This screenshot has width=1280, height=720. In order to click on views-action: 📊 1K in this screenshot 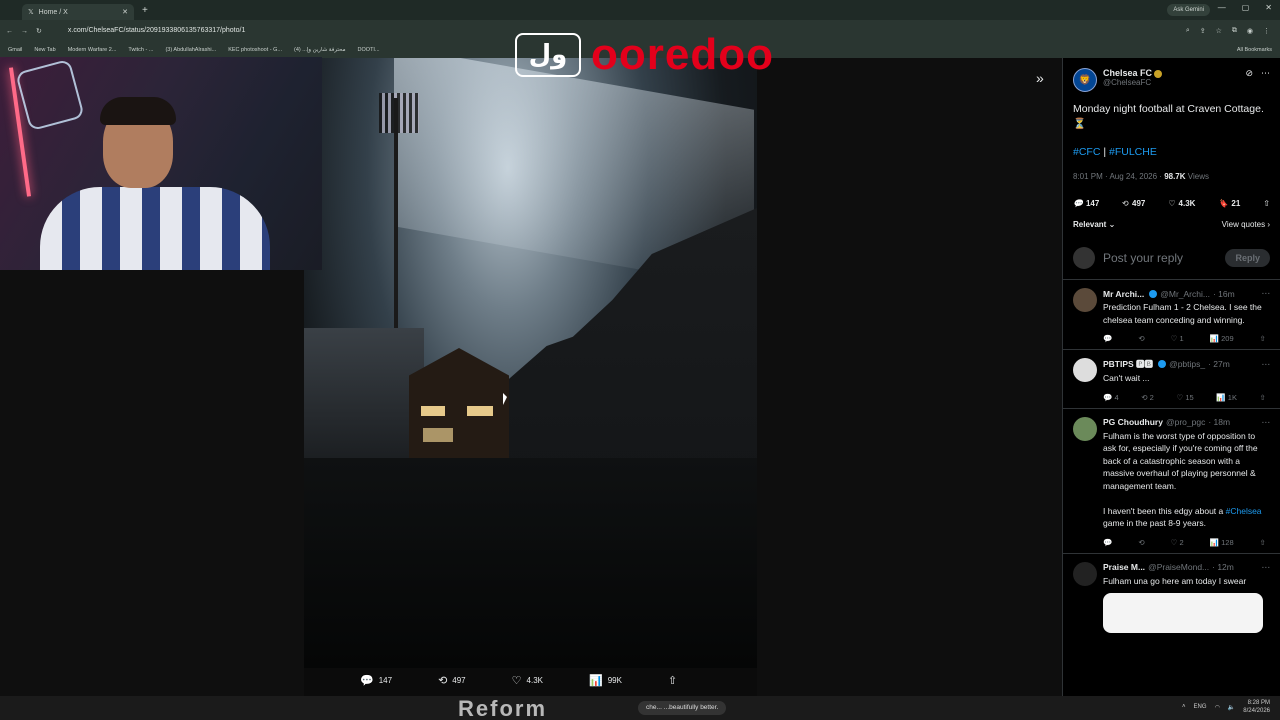, I will do `click(1226, 397)`.